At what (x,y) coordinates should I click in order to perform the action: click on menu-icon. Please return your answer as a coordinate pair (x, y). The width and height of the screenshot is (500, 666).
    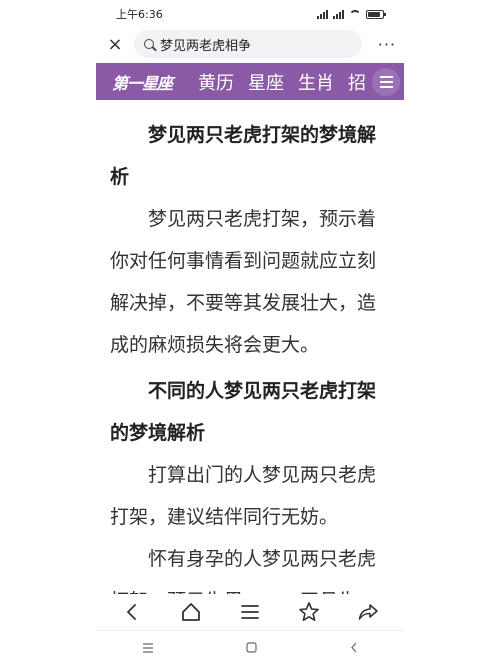
    Looking at the image, I should click on (386, 82).